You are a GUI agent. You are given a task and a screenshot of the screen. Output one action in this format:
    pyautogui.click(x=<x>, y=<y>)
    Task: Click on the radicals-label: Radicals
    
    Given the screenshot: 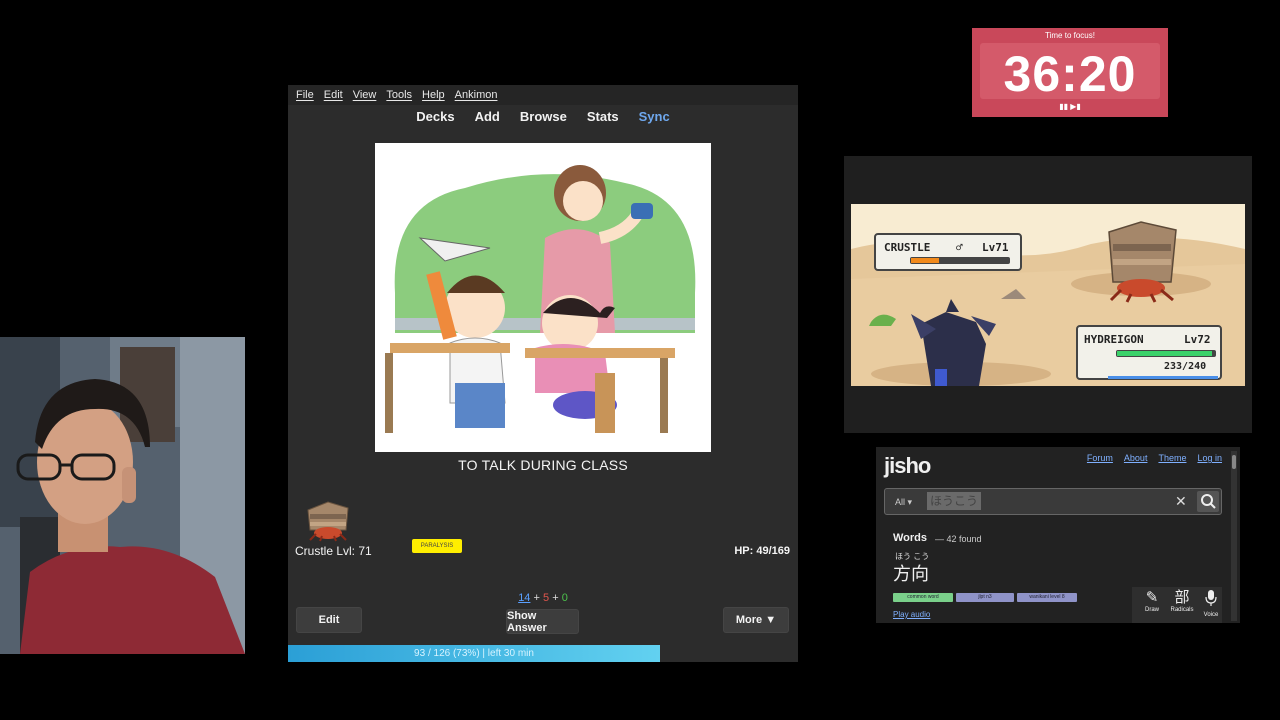 What is the action you would take?
    pyautogui.click(x=1182, y=610)
    